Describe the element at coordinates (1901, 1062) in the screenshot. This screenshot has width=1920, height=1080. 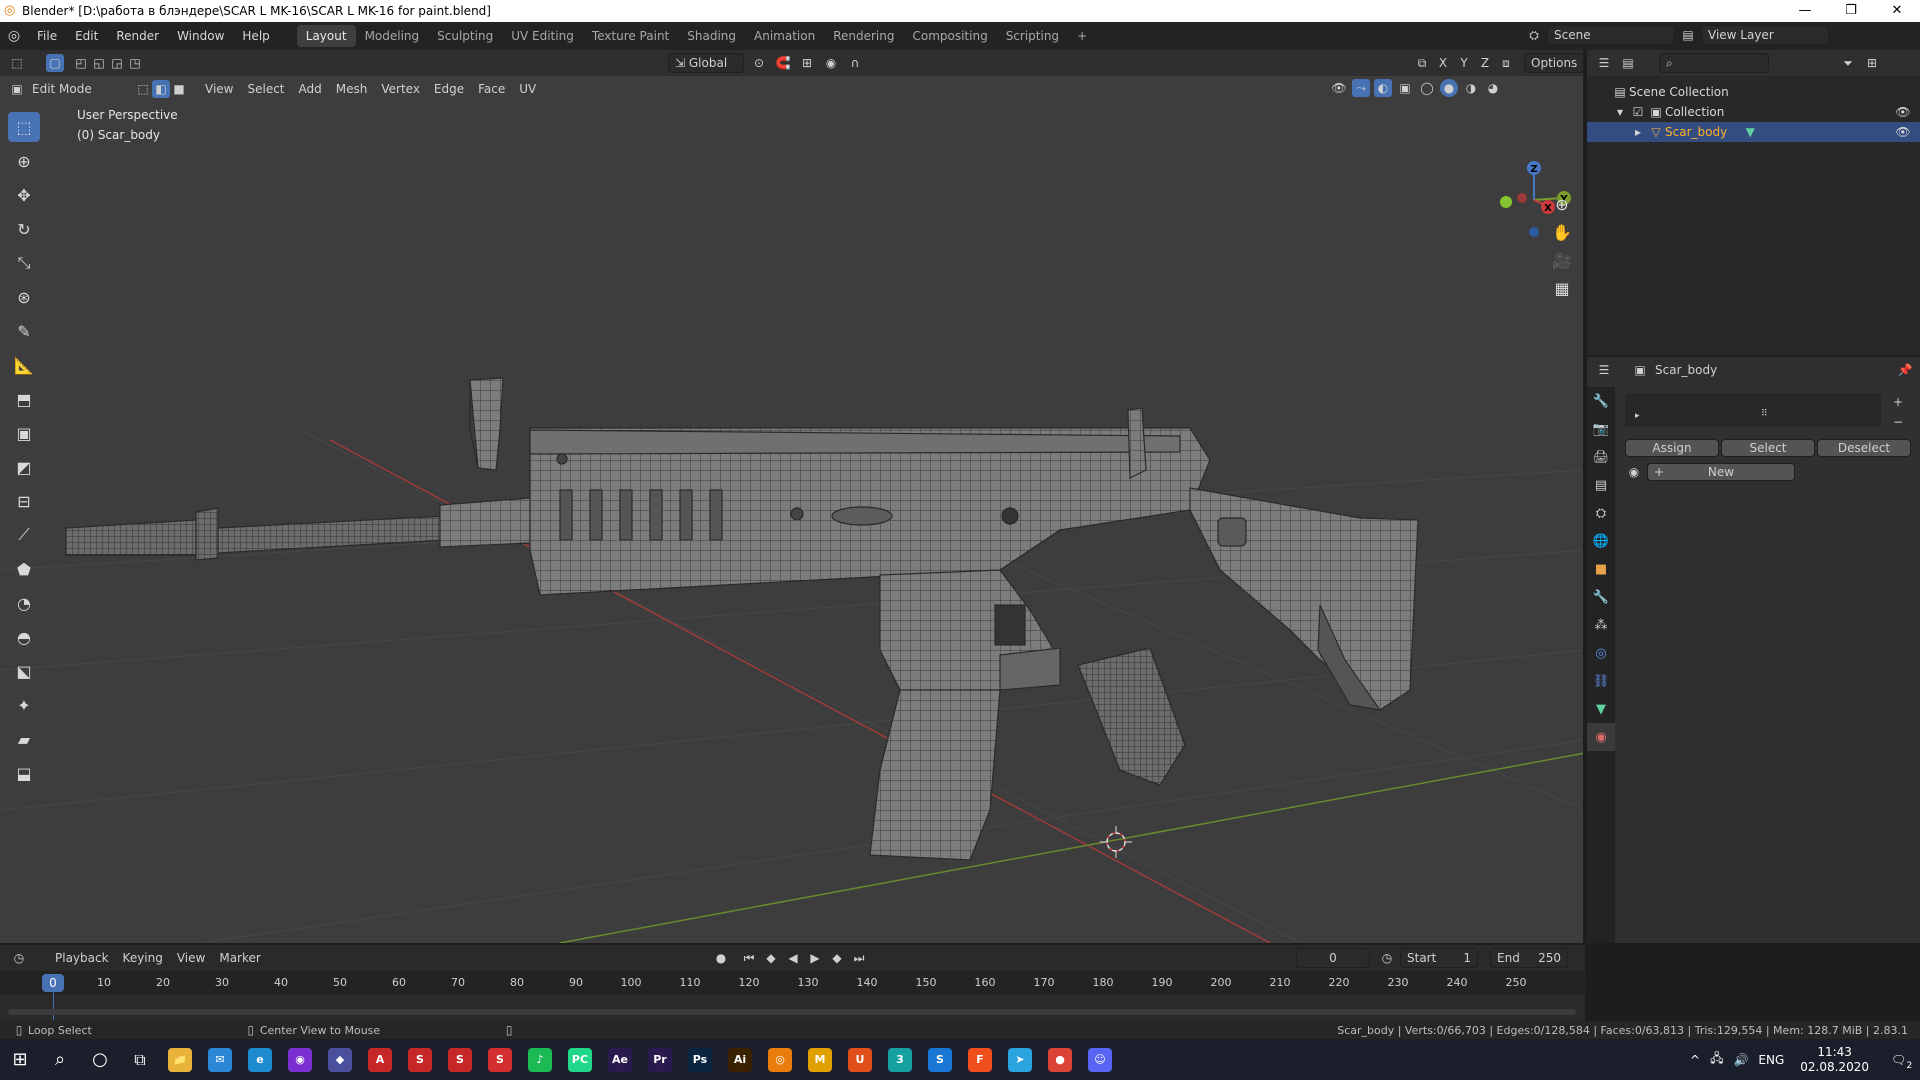
I see `notifications-icon: 🗨 2` at that location.